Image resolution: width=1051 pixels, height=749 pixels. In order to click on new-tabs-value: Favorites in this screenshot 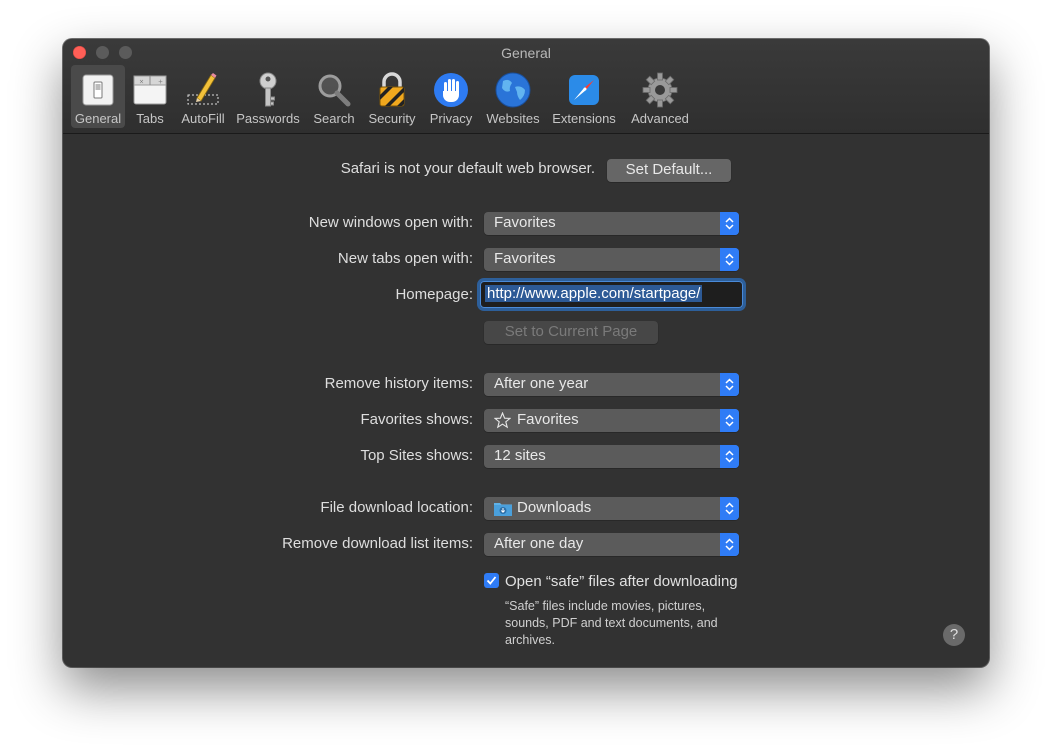, I will do `click(525, 258)`.